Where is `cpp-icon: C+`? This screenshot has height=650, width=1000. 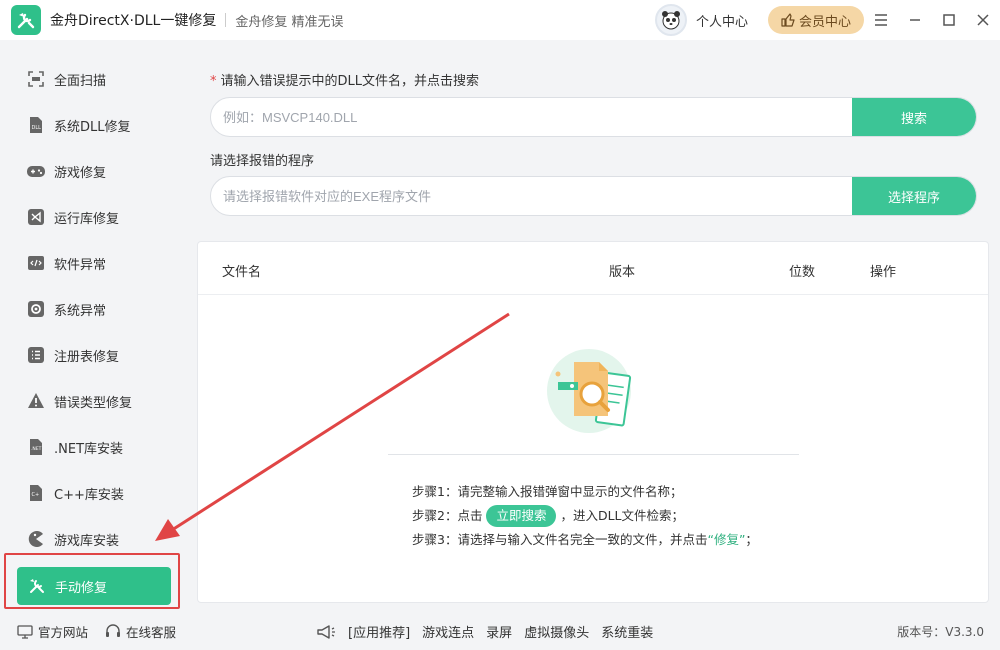 cpp-icon: C+ is located at coordinates (36, 493).